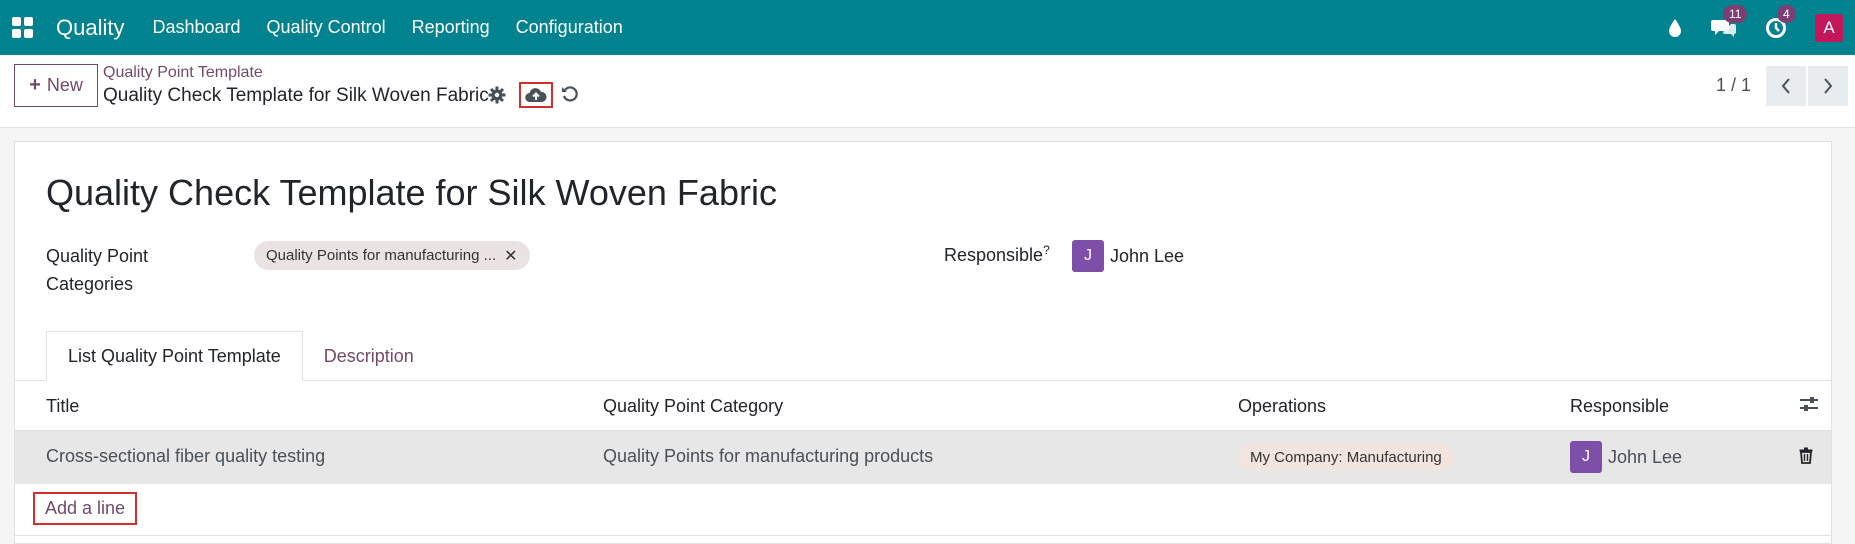 This screenshot has width=1855, height=544. Describe the element at coordinates (85, 508) in the screenshot. I see `add-line-button: Add a line` at that location.